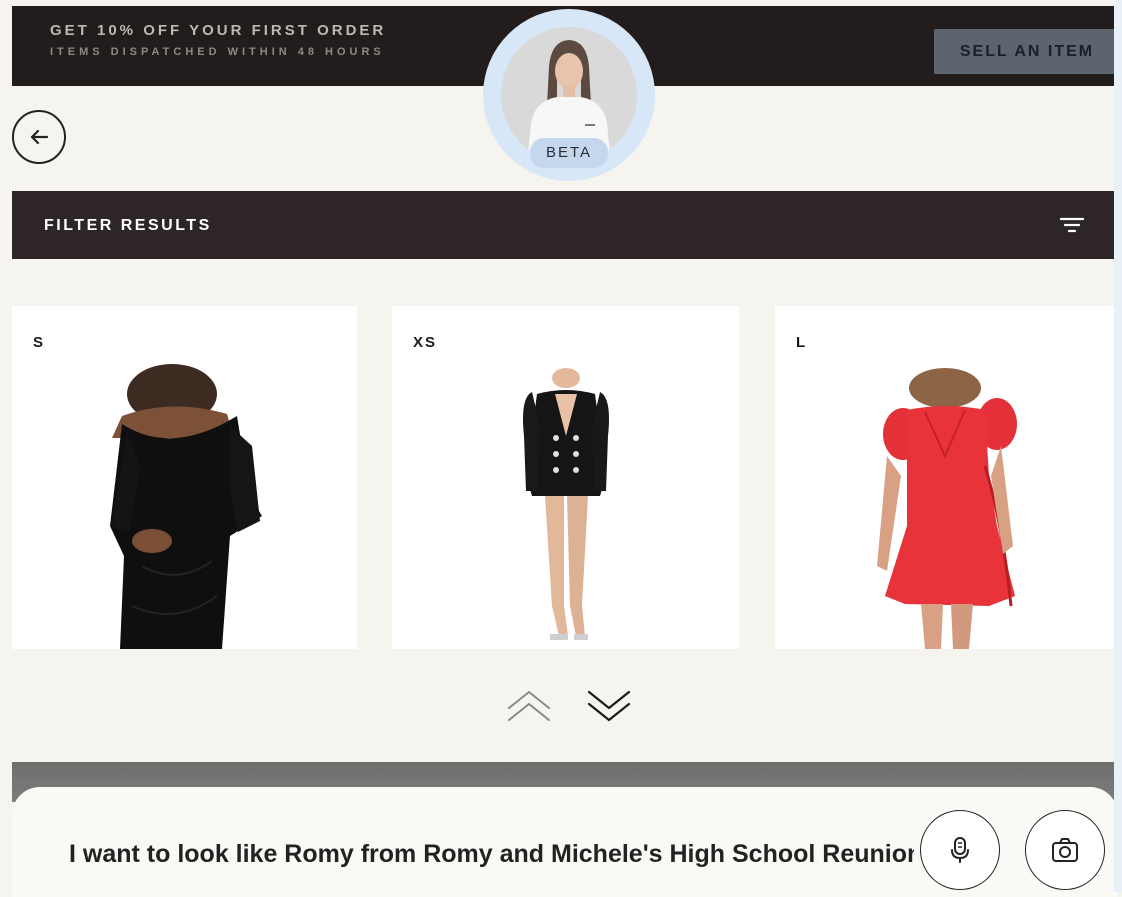 The image size is (1122, 897). What do you see at coordinates (802, 342) in the screenshot?
I see `size-label: L` at bounding box center [802, 342].